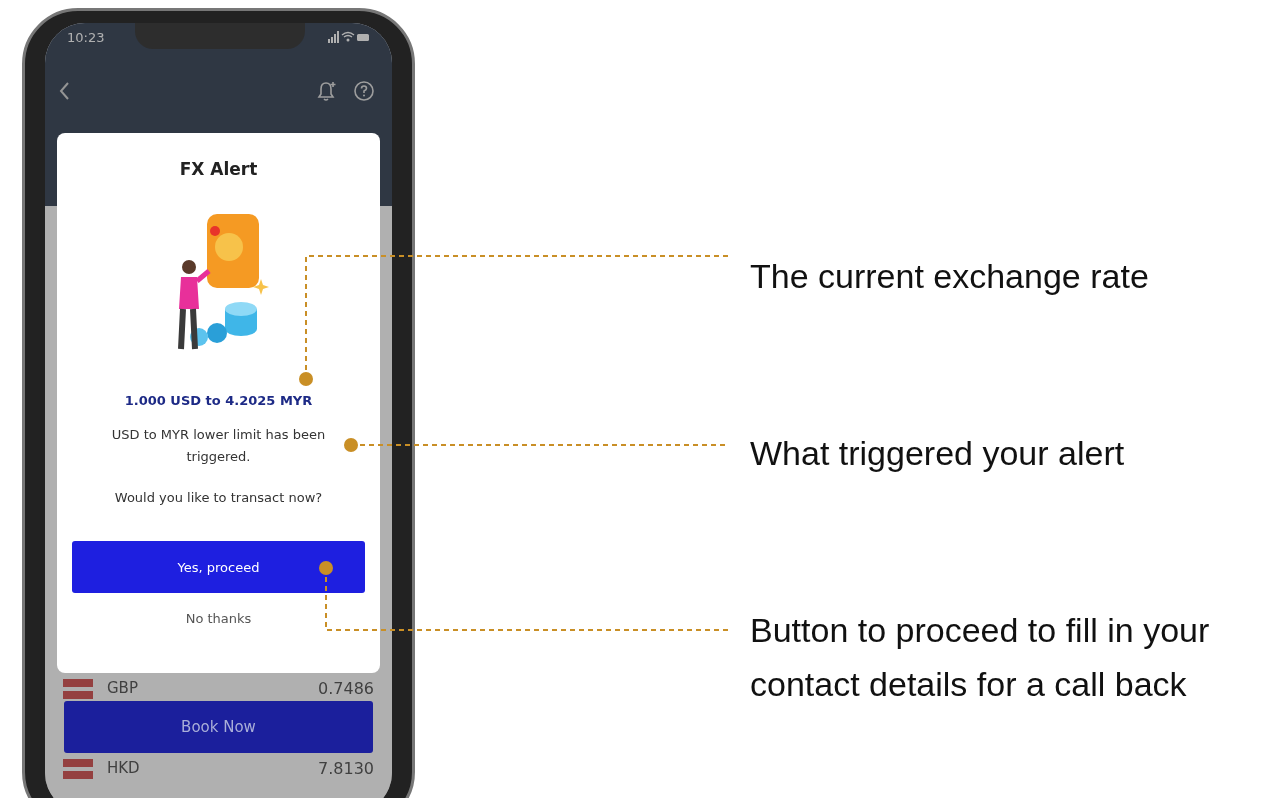 The width and height of the screenshot is (1264, 798). Describe the element at coordinates (123, 768) in the screenshot. I see `currency-code: HKD` at that location.